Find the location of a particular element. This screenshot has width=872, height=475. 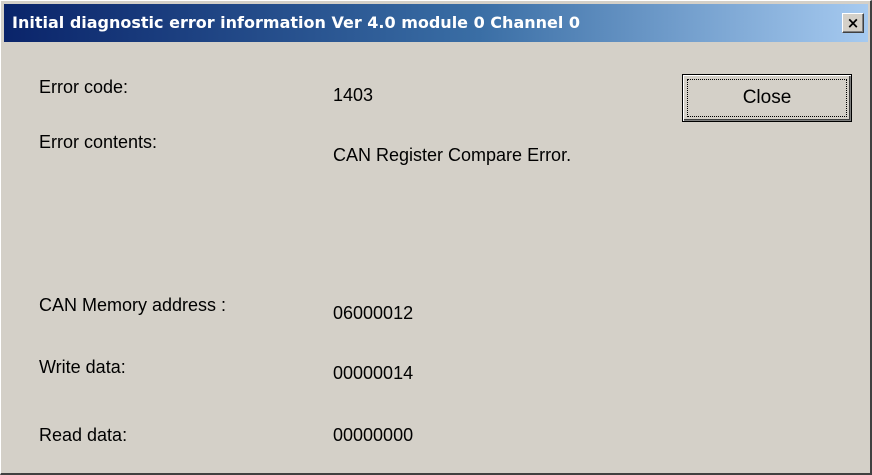

error-code-value: 1403 is located at coordinates (353, 95).